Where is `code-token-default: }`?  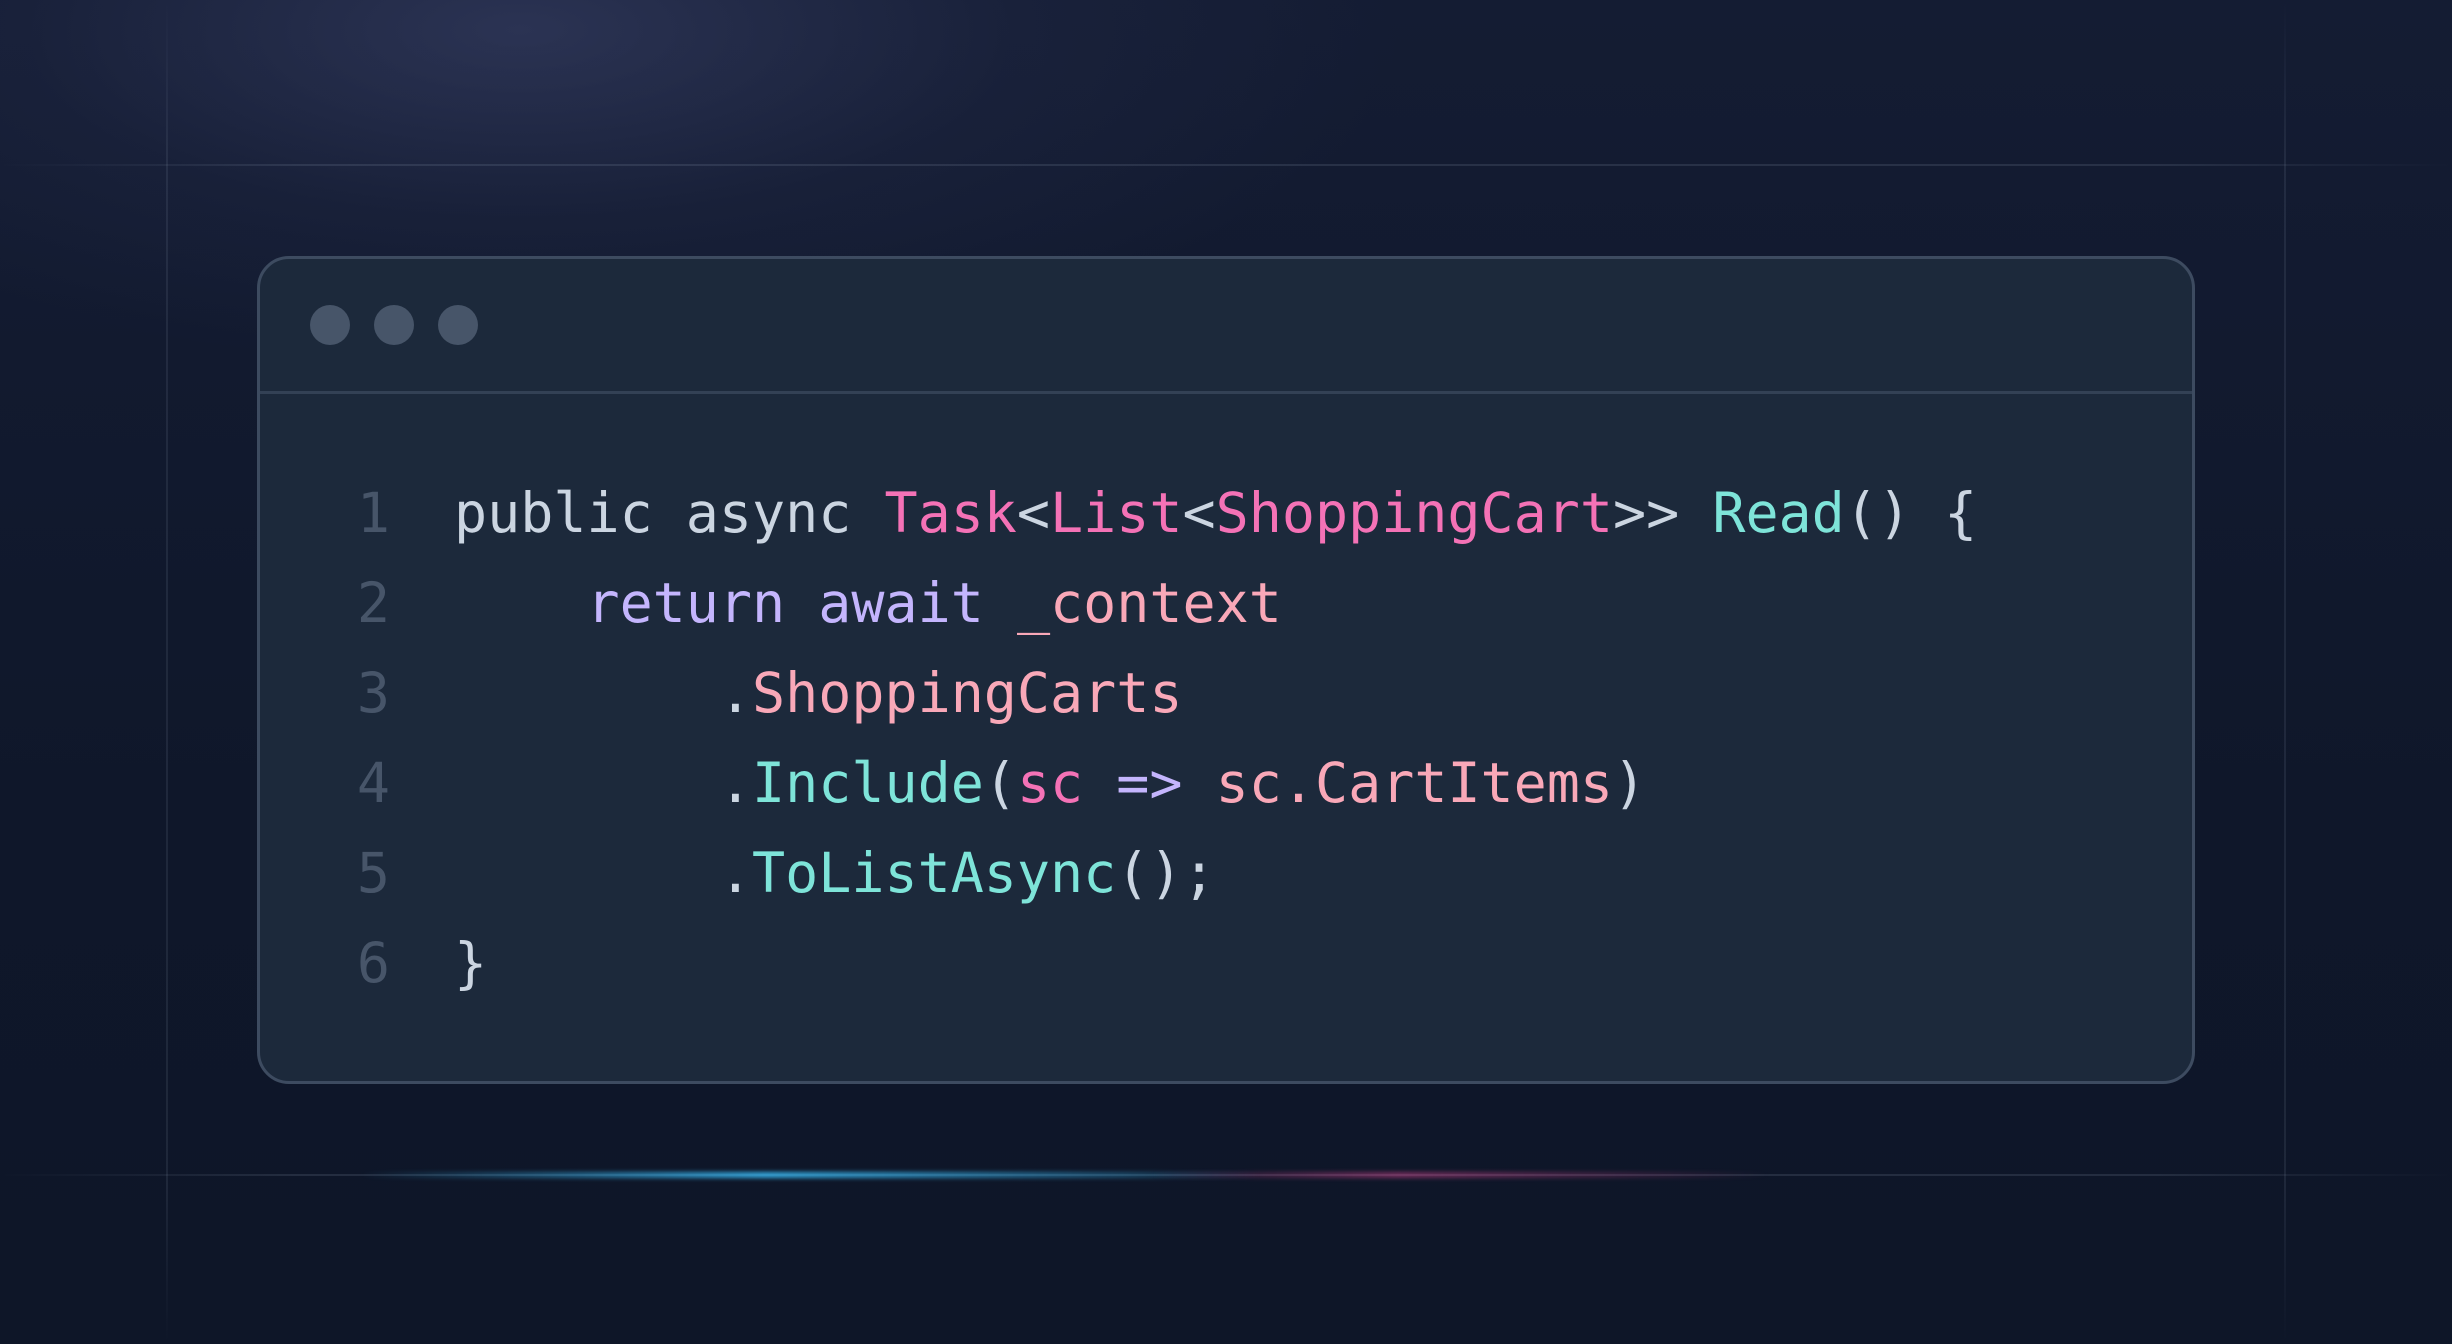
code-token-default: } is located at coordinates (471, 963).